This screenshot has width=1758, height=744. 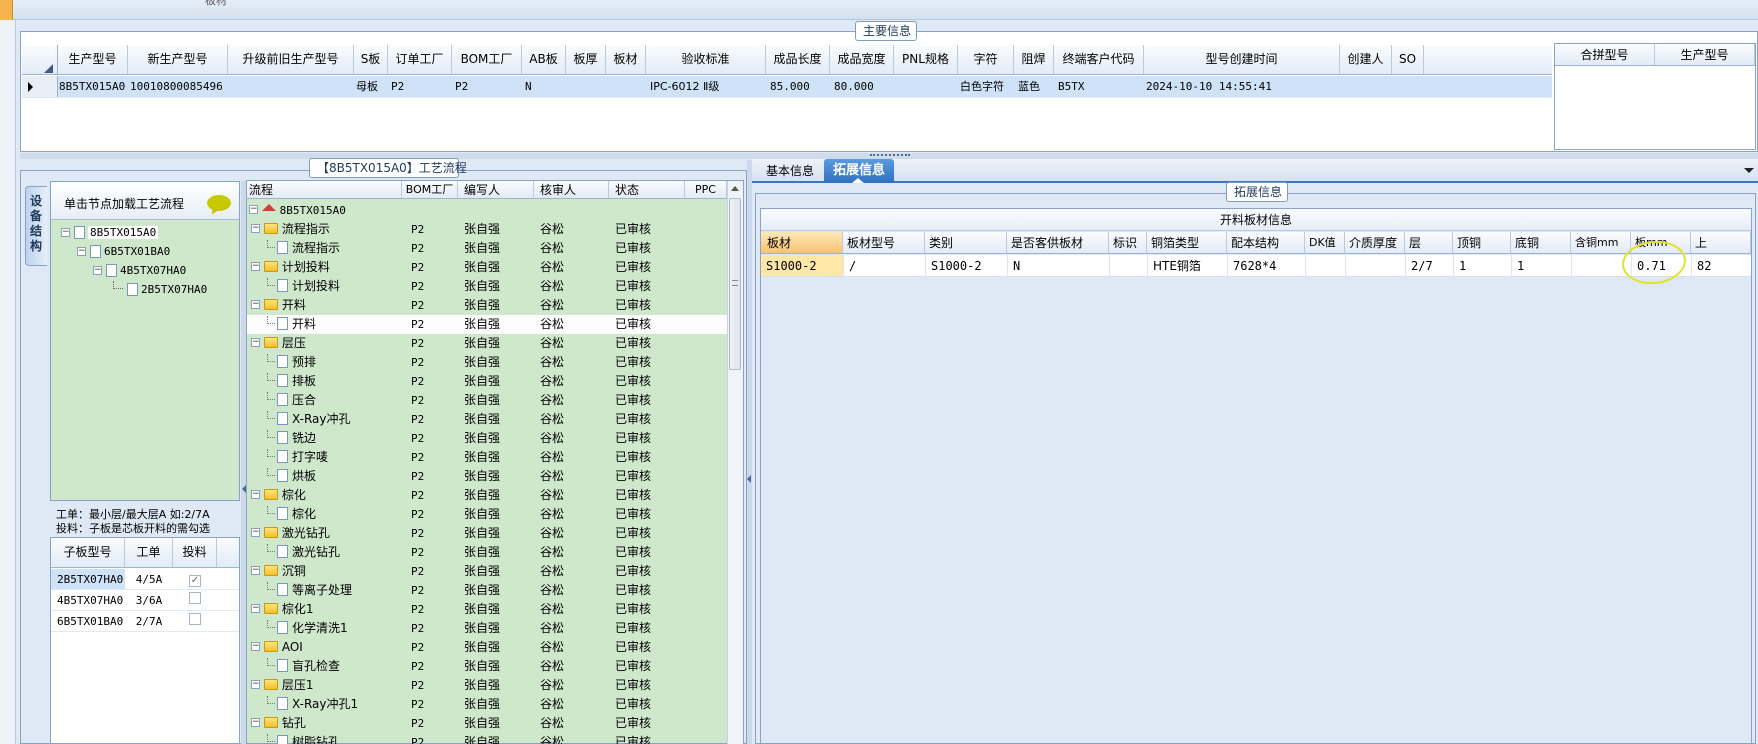 What do you see at coordinates (487, 571) in the screenshot?
I see `flow-row: − 沉铜 P2 张自强 谷松 已审核` at bounding box center [487, 571].